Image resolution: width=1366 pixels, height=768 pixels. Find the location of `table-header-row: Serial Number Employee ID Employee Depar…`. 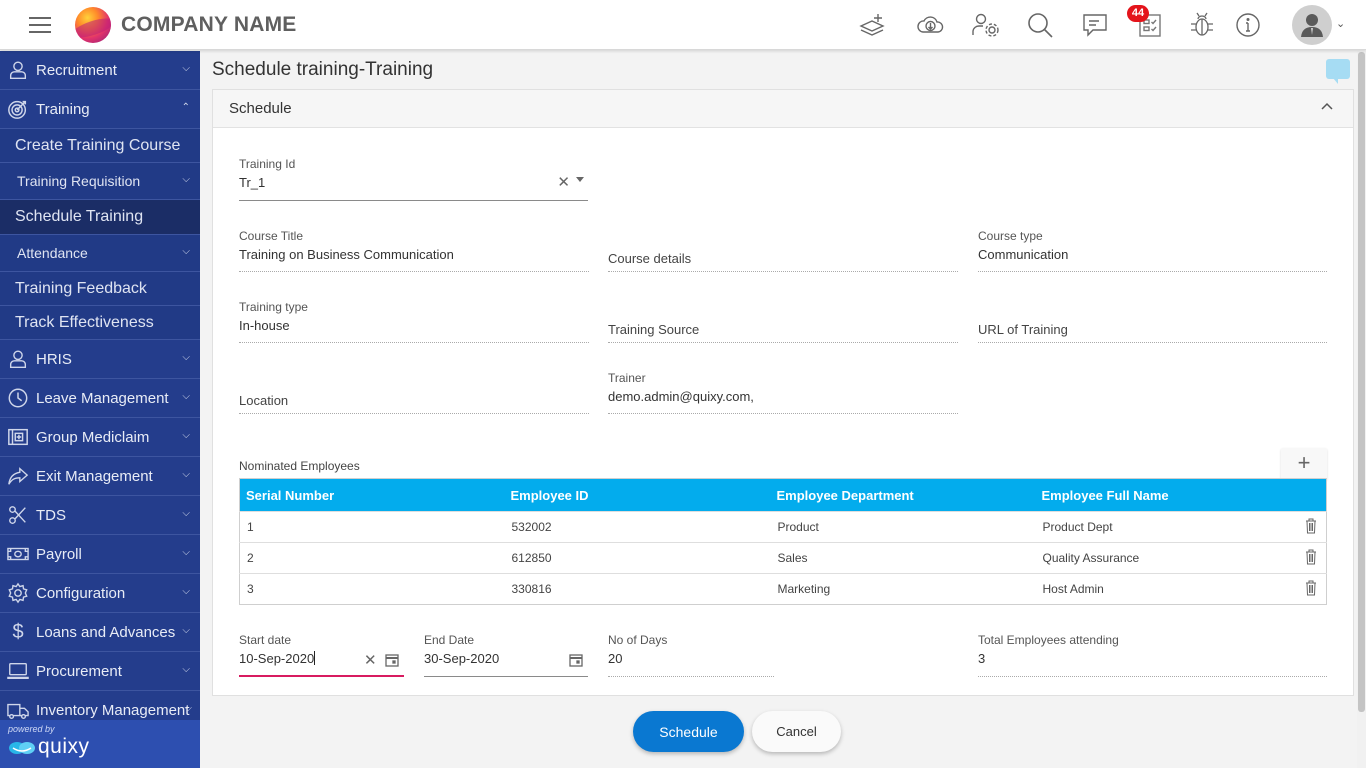

table-header-row: Serial Number Employee ID Employee Depar… is located at coordinates (783, 495).